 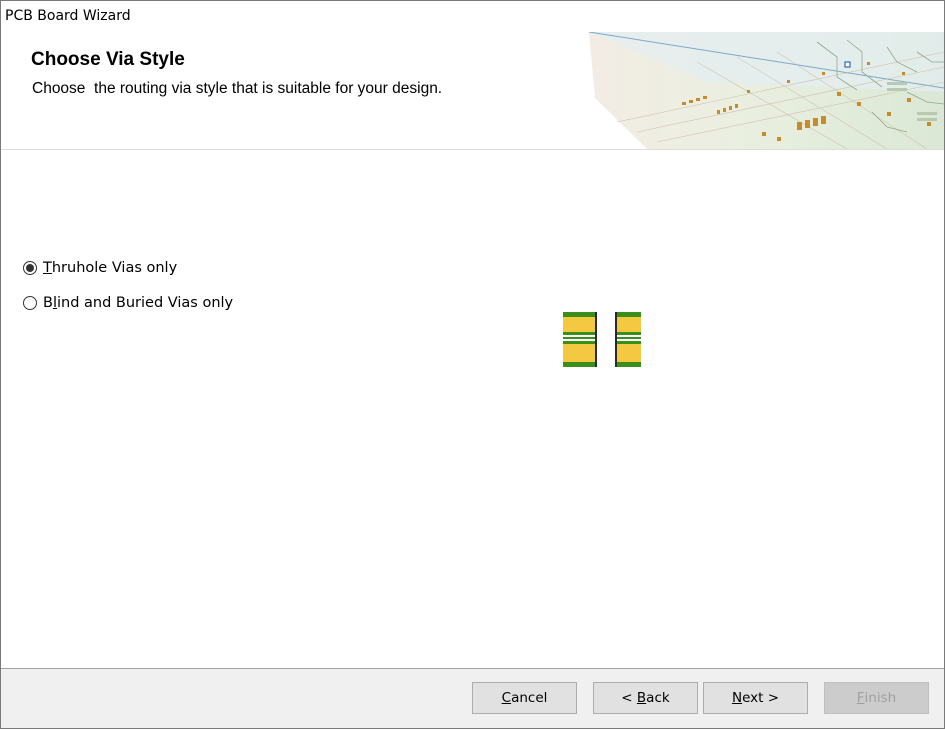 What do you see at coordinates (602, 339) in the screenshot?
I see `thruhole-via-preview-image` at bounding box center [602, 339].